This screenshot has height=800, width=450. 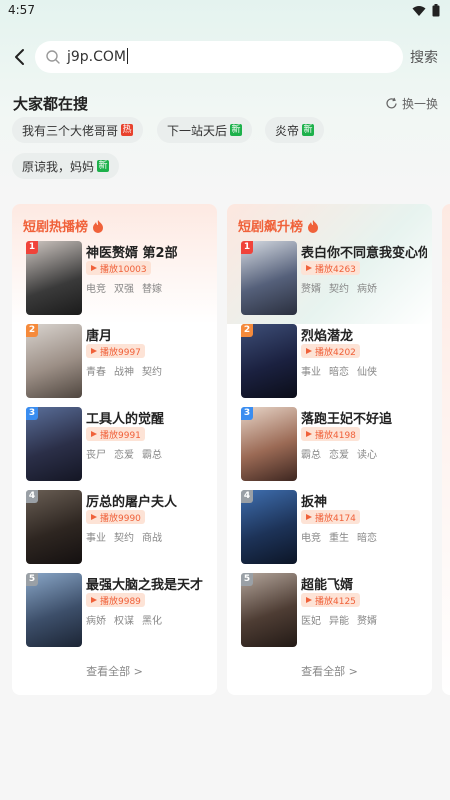 What do you see at coordinates (227, 56) in the screenshot?
I see `search-input: j9p.COM` at bounding box center [227, 56].